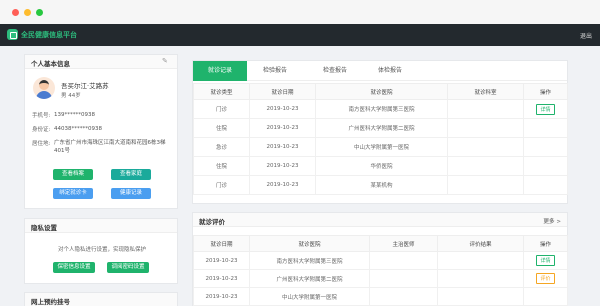 This screenshot has width=600, height=306. I want to click on appointment-panel: 网上预约挂号, so click(101, 299).